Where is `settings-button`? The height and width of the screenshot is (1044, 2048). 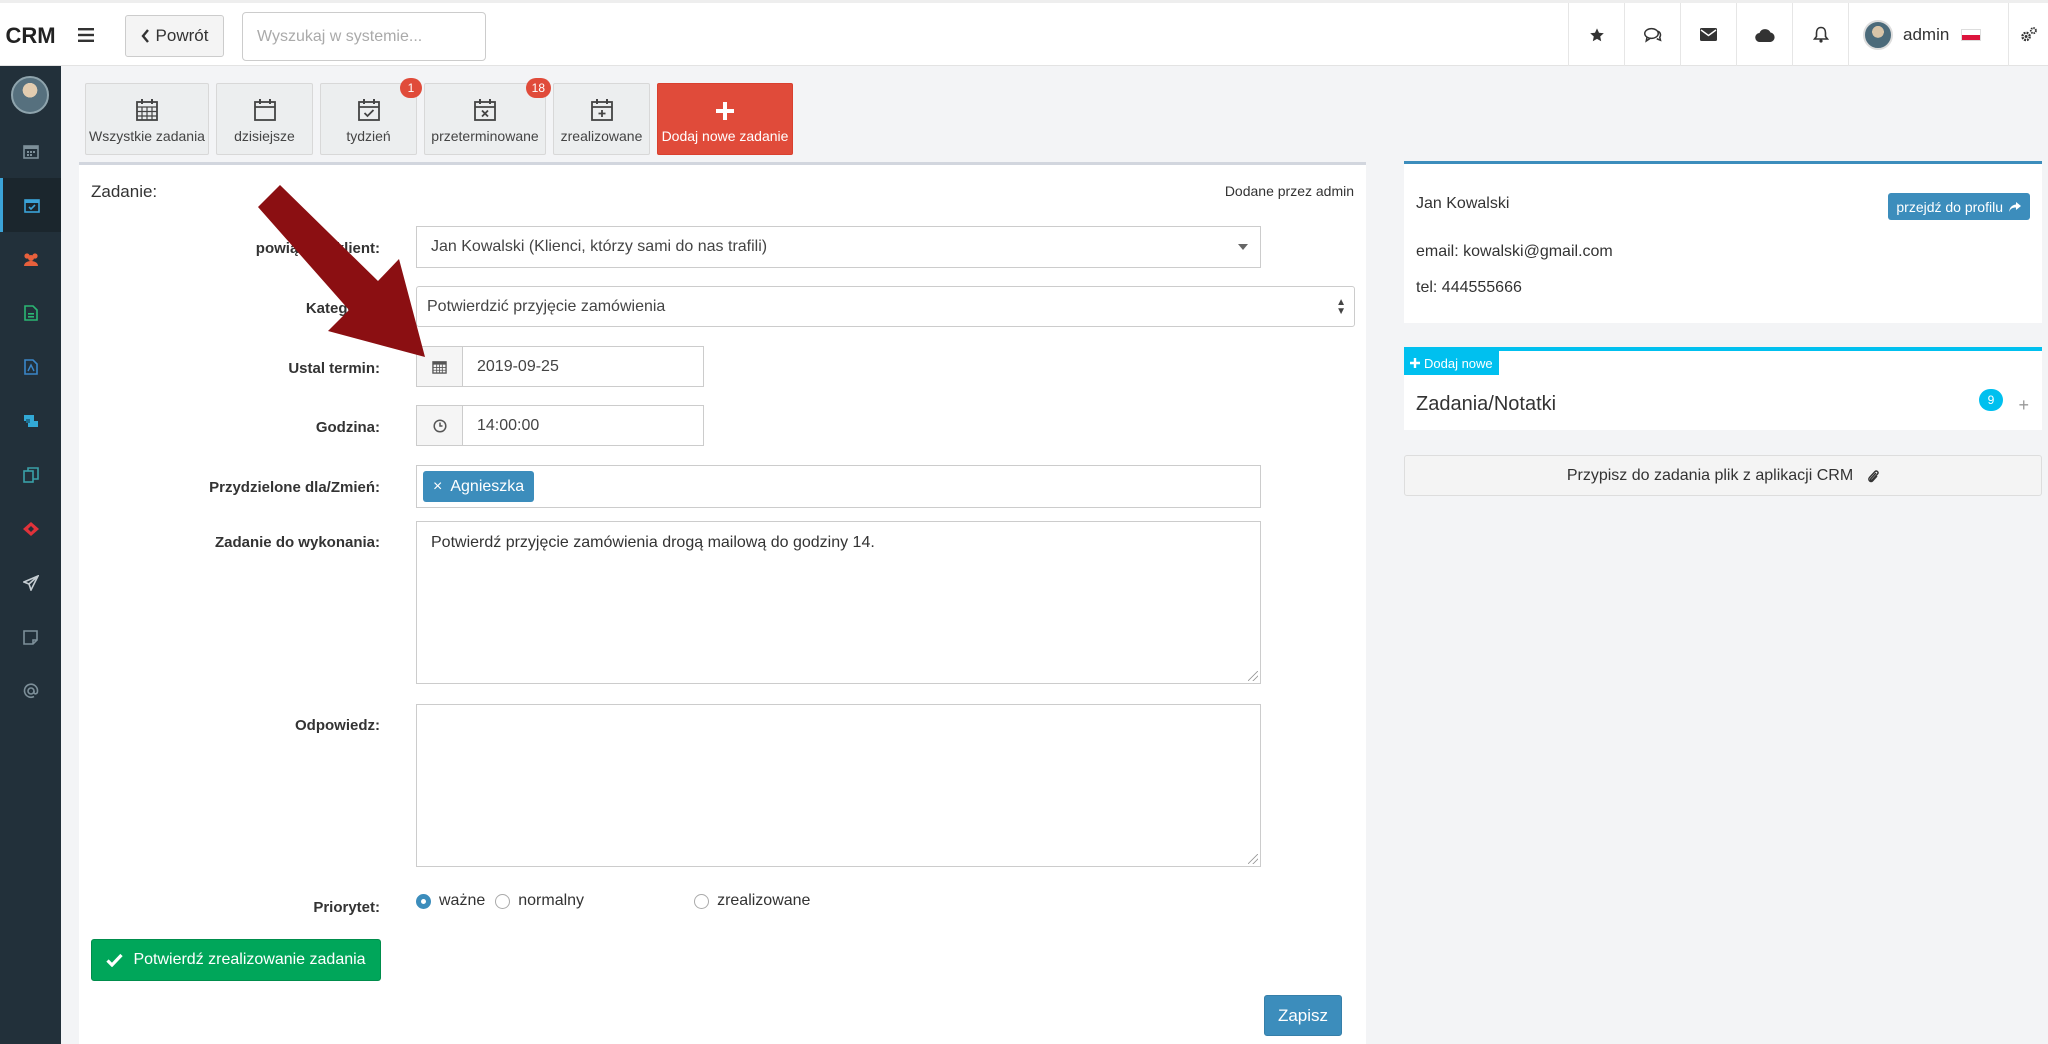
settings-button is located at coordinates (2028, 34).